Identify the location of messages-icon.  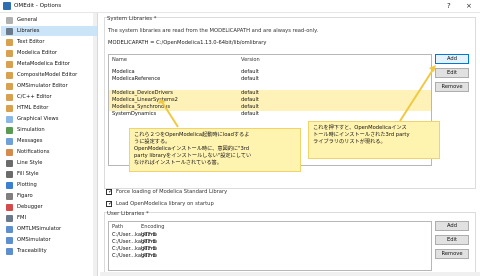
(9, 141).